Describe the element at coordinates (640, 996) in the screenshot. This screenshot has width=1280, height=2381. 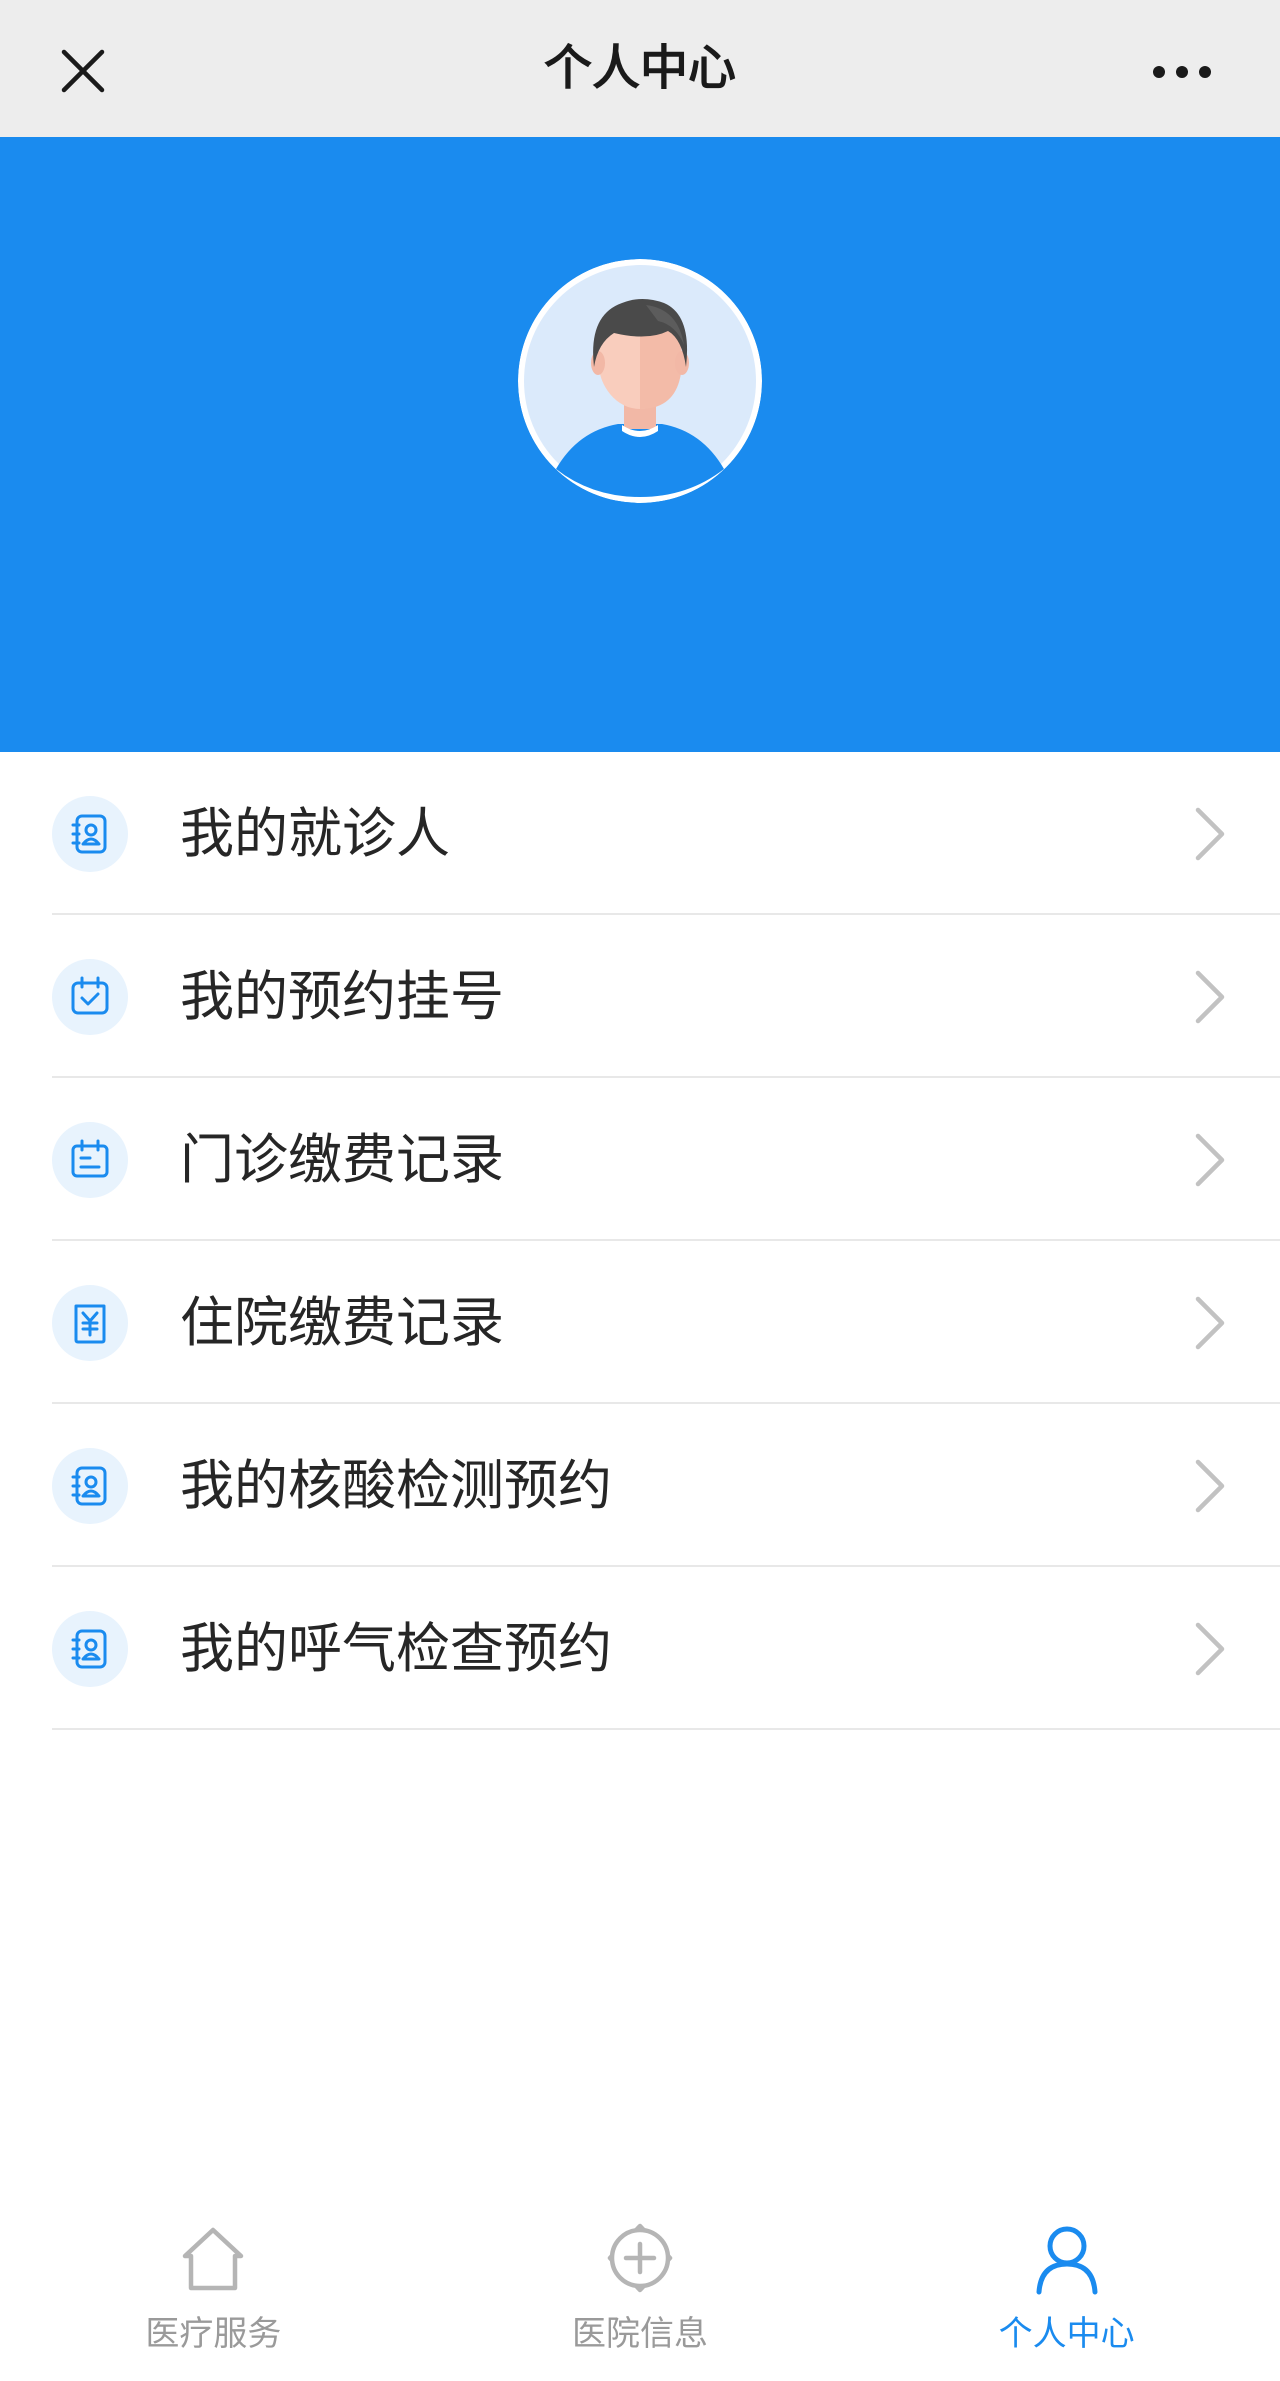
I see `menu-item-my-appointments: 我的预约挂号` at that location.